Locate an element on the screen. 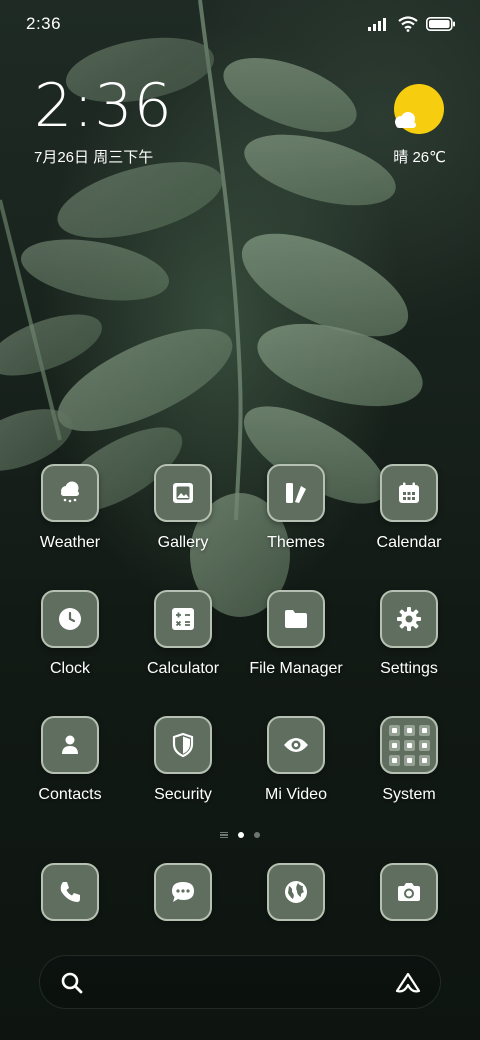 The width and height of the screenshot is (480, 1040). page-indicator is located at coordinates (240, 835).